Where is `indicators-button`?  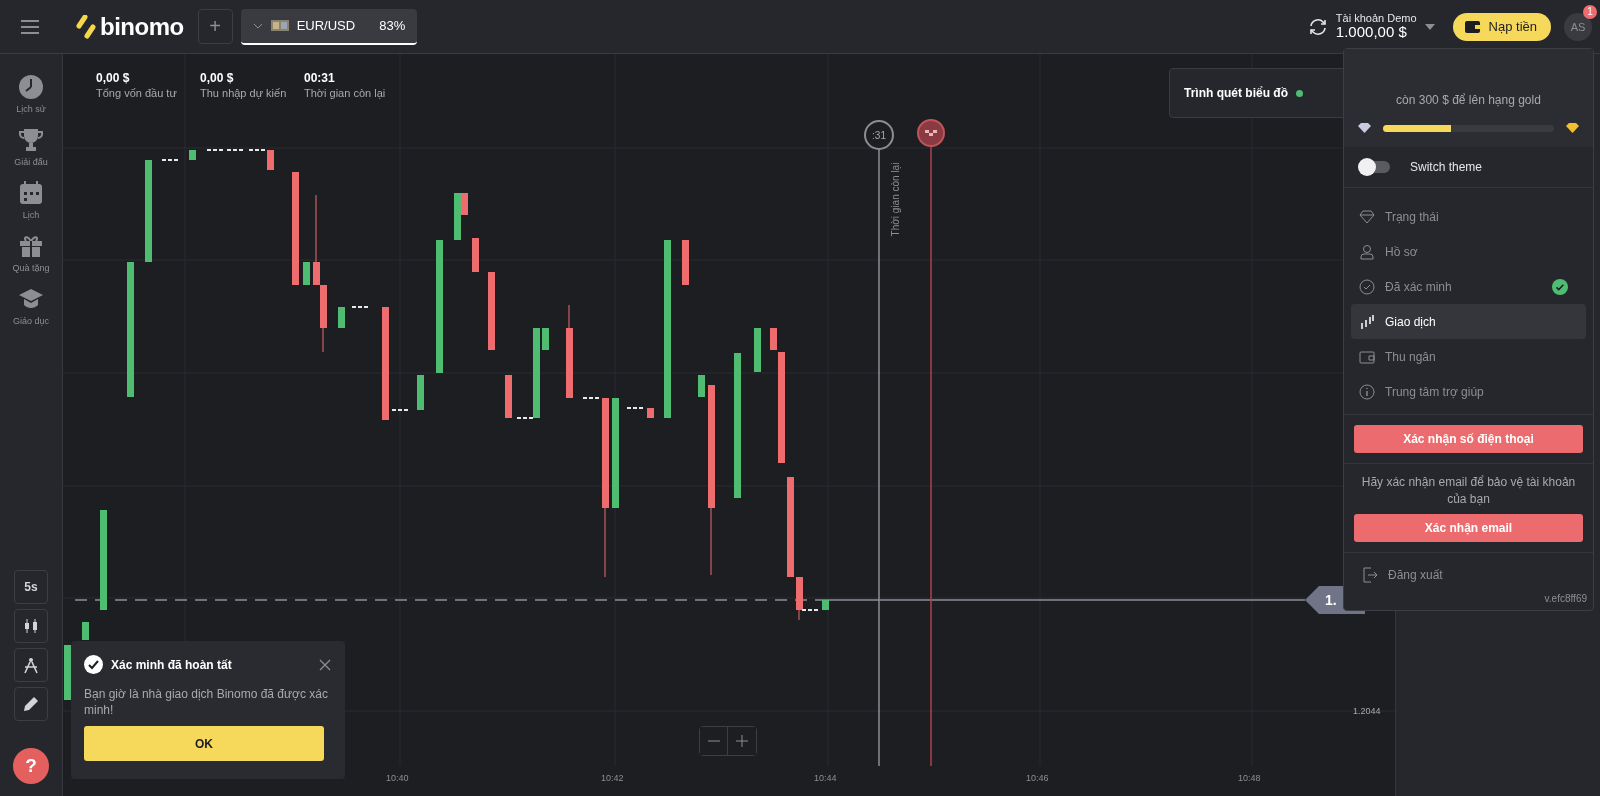
indicators-button is located at coordinates (31, 665).